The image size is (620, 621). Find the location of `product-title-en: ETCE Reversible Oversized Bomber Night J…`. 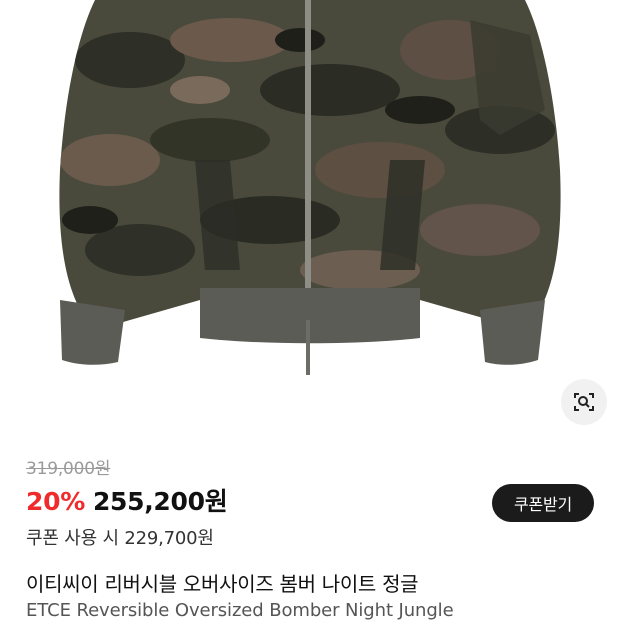

product-title-en: ETCE Reversible Oversized Bomber Night J… is located at coordinates (240, 610).